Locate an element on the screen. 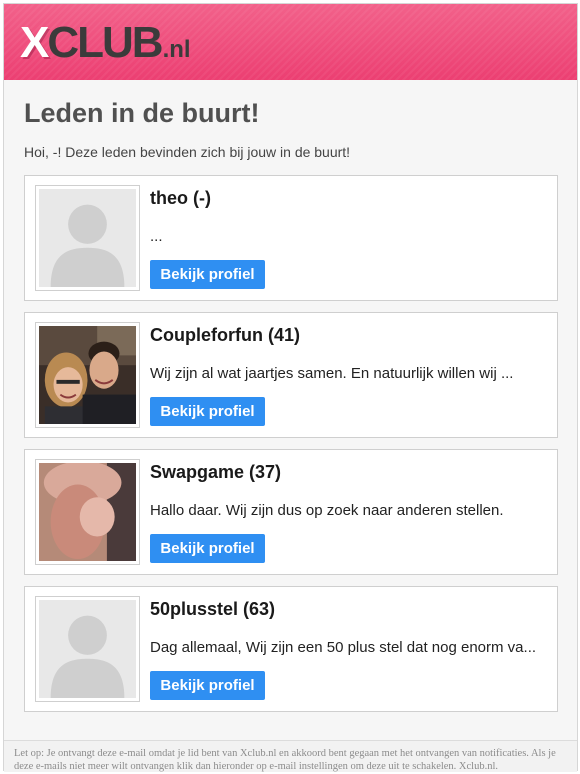 This screenshot has height=774, width=580. xclub-logo: X CLUB .nl is located at coordinates (105, 43).